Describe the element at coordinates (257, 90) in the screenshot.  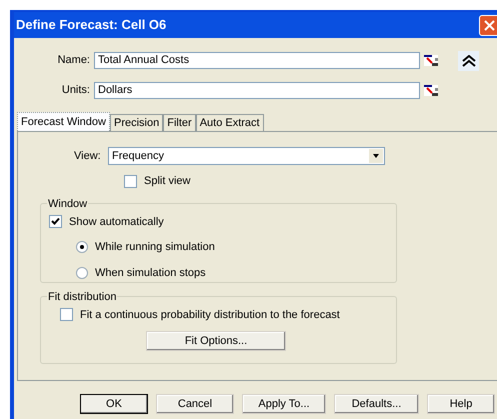
I see `text-field: Dollars` at that location.